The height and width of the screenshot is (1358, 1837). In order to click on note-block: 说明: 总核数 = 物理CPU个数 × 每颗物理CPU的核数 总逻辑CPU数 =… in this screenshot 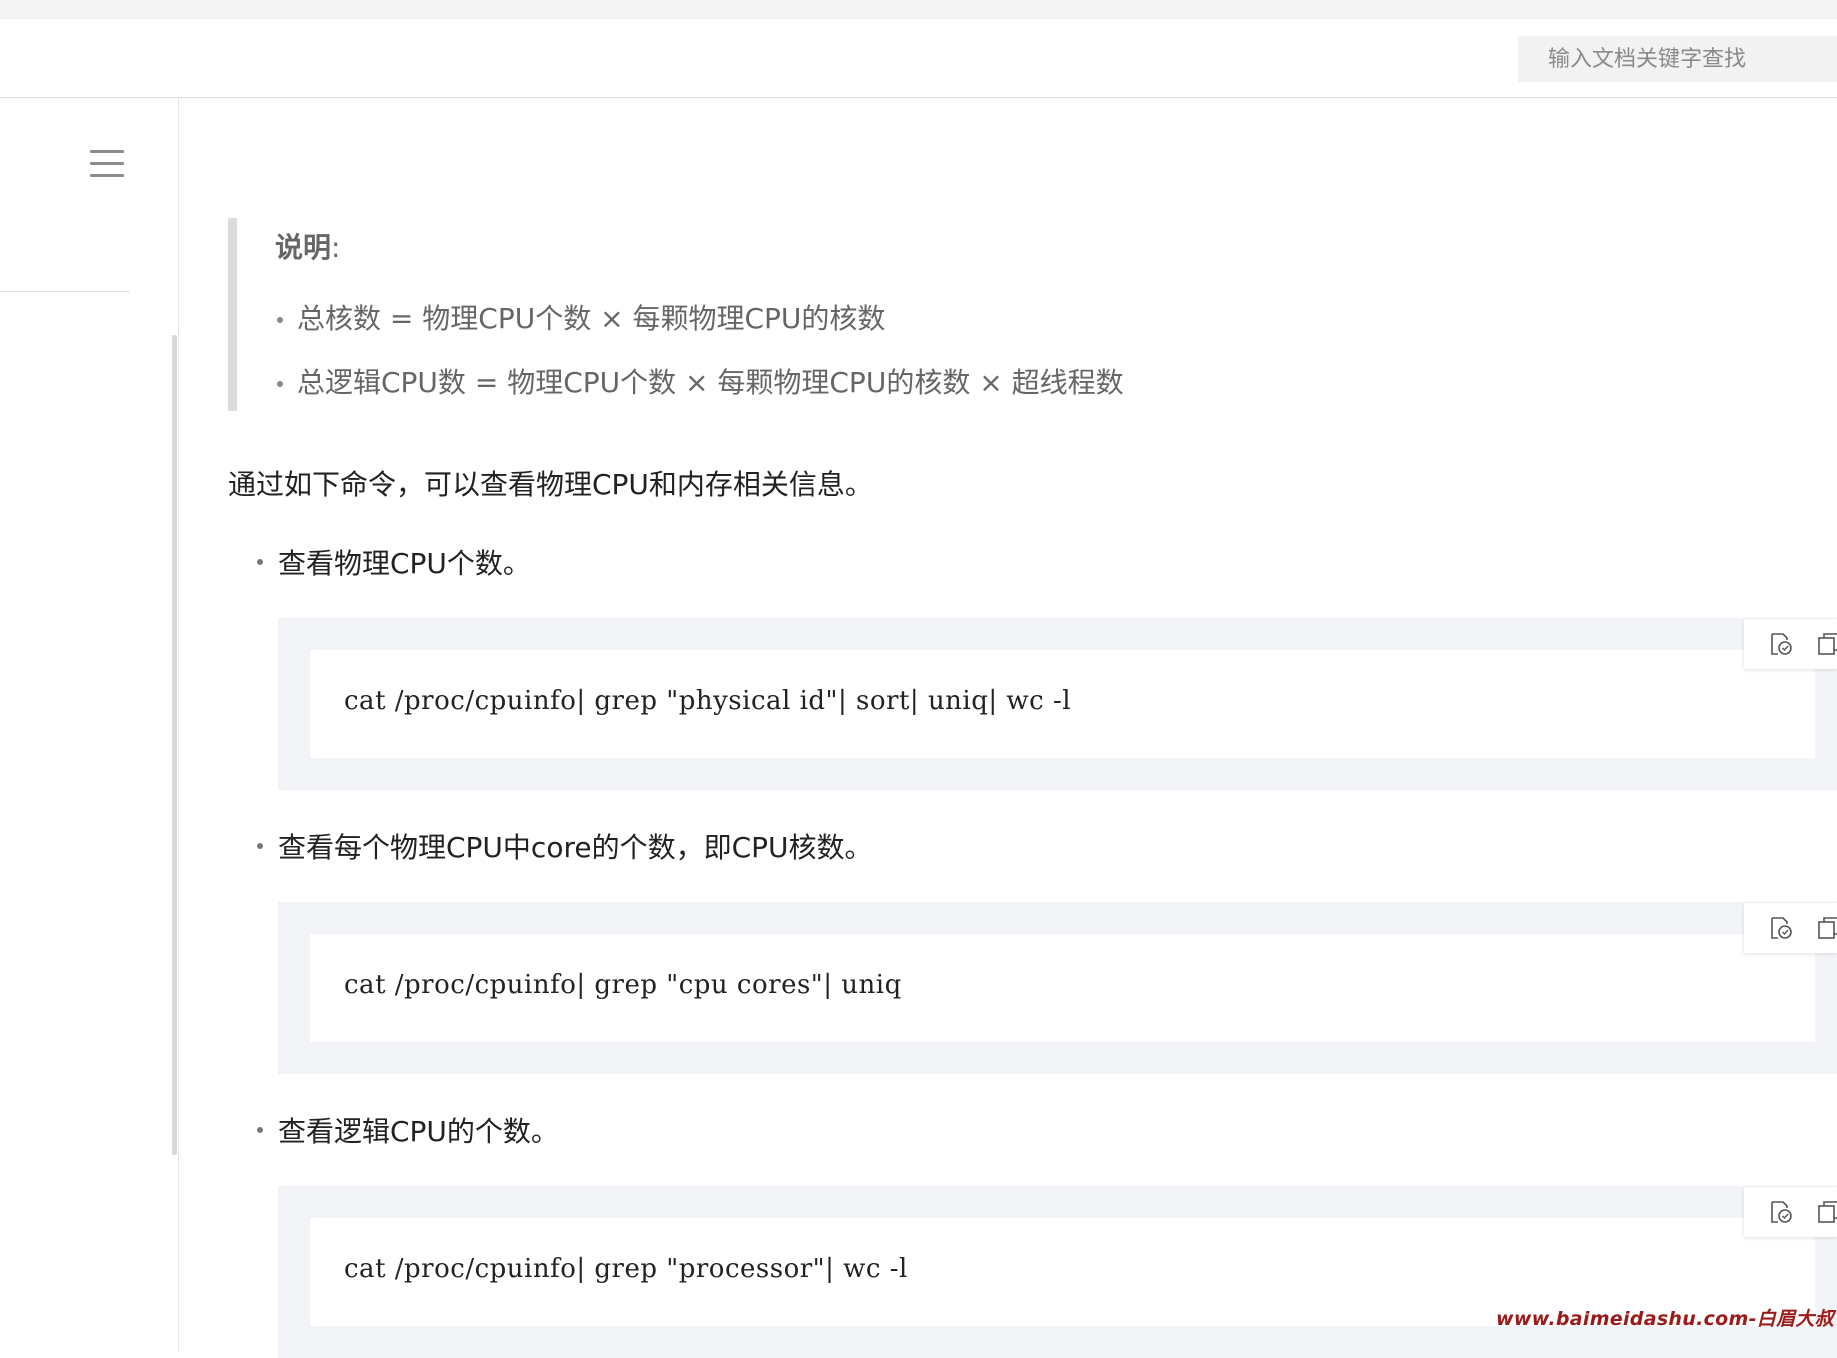, I will do `click(732, 314)`.